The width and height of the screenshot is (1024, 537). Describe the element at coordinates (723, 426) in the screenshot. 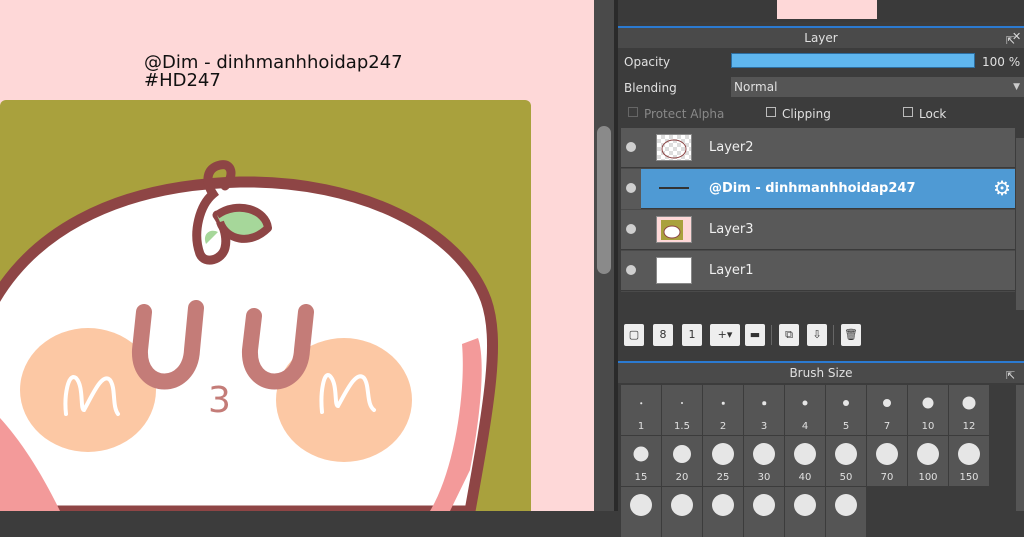

I see `brush-size-label: 2` at that location.